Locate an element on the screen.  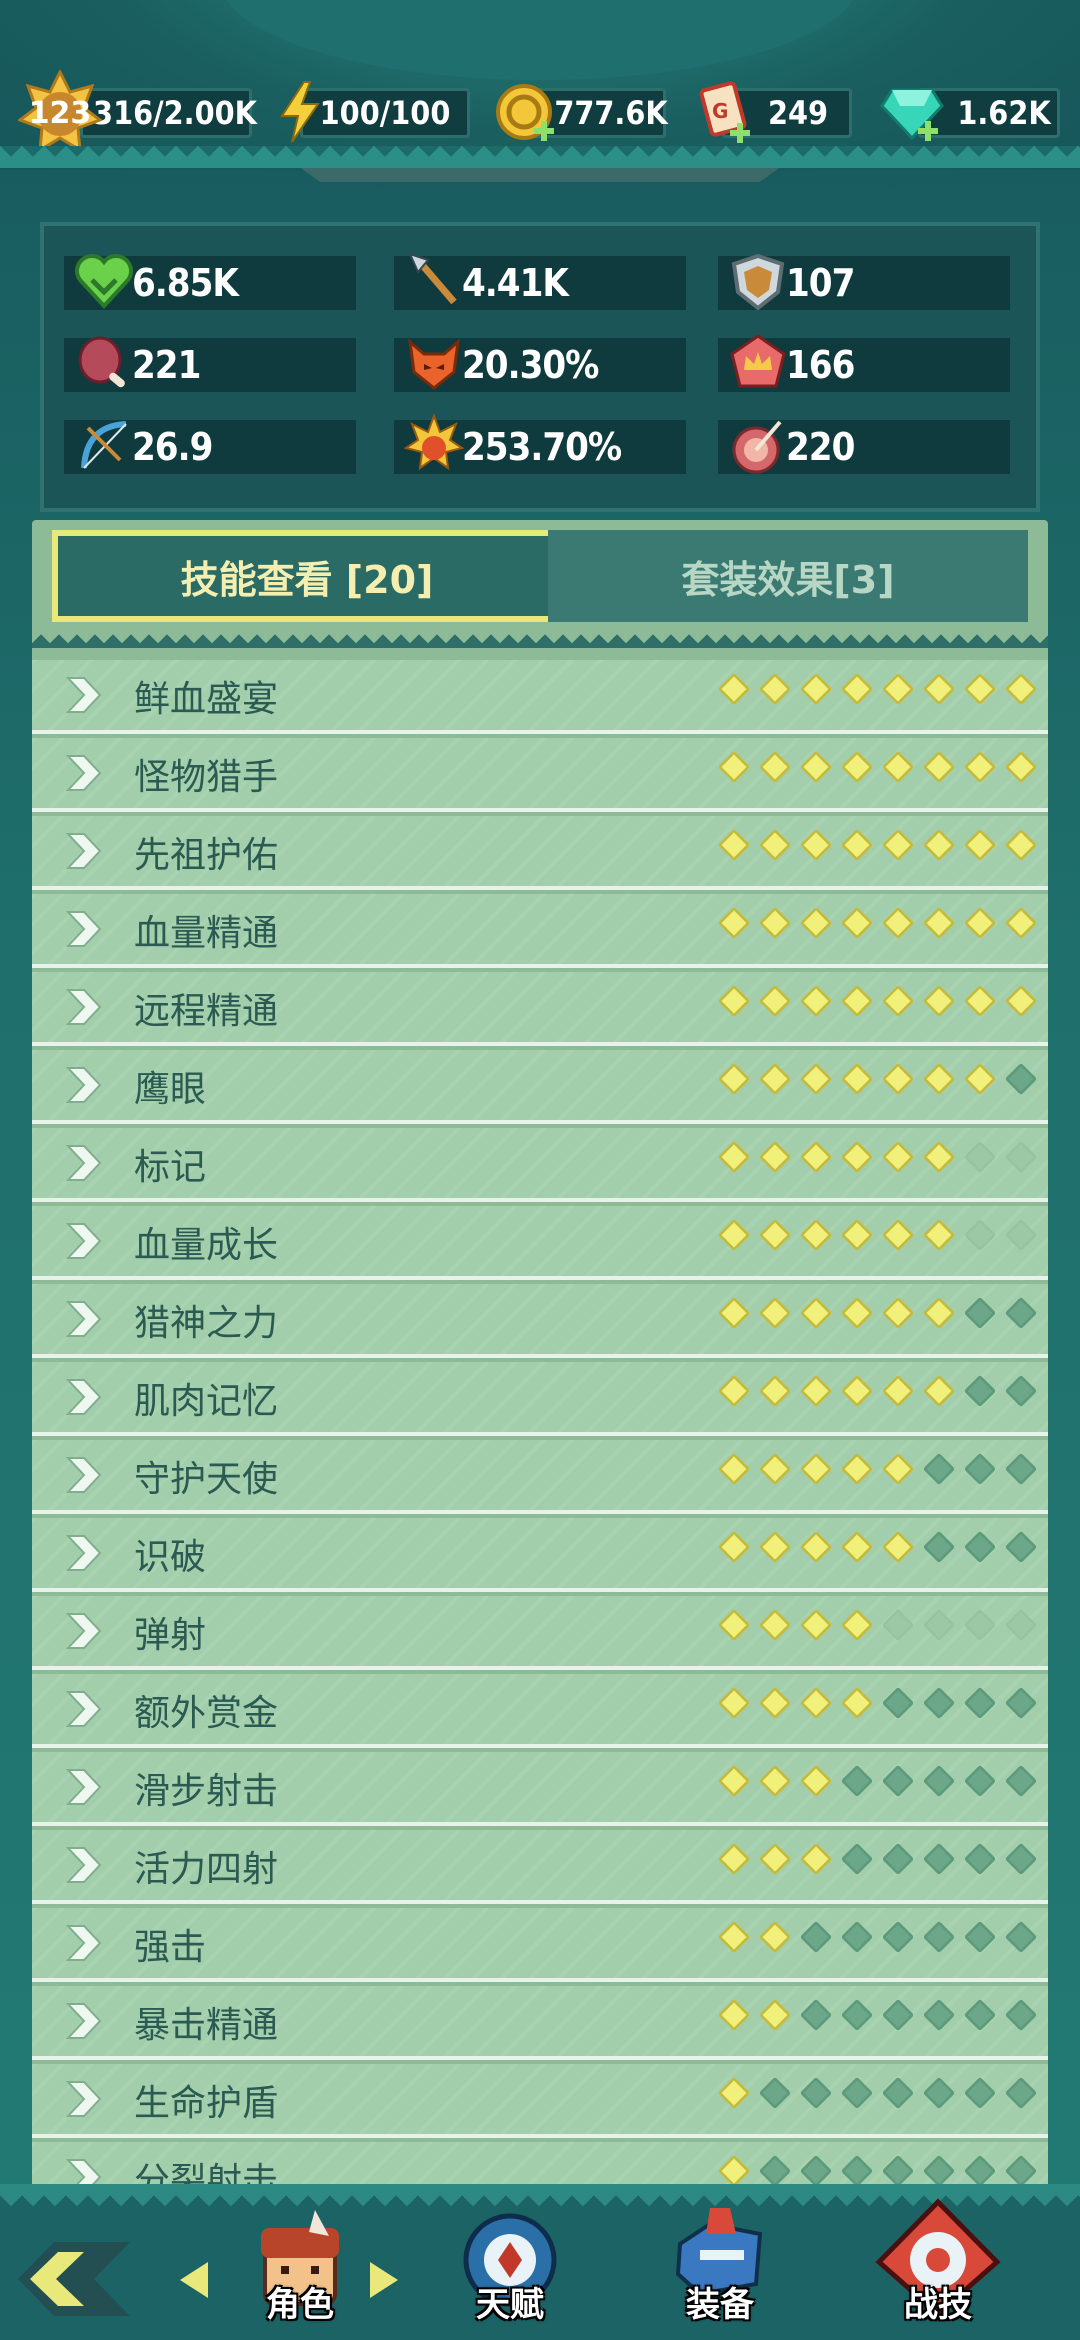
skill-row: 鹰眼 is located at coordinates (540, 1087).